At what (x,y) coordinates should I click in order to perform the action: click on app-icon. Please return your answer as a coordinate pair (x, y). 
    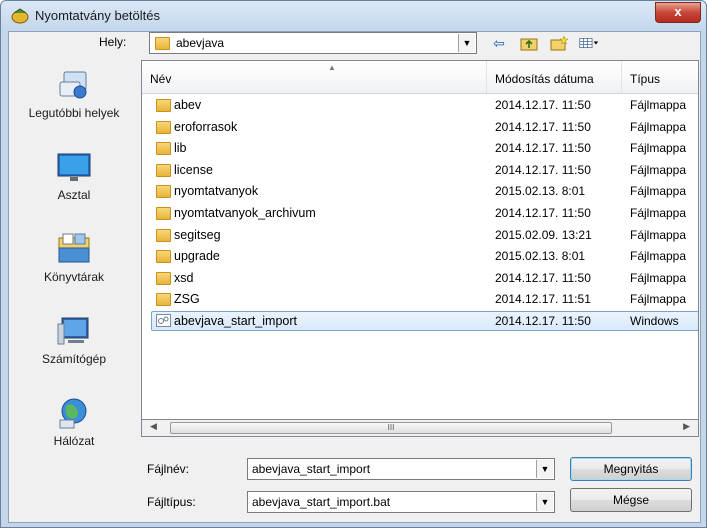
    Looking at the image, I should click on (20, 16).